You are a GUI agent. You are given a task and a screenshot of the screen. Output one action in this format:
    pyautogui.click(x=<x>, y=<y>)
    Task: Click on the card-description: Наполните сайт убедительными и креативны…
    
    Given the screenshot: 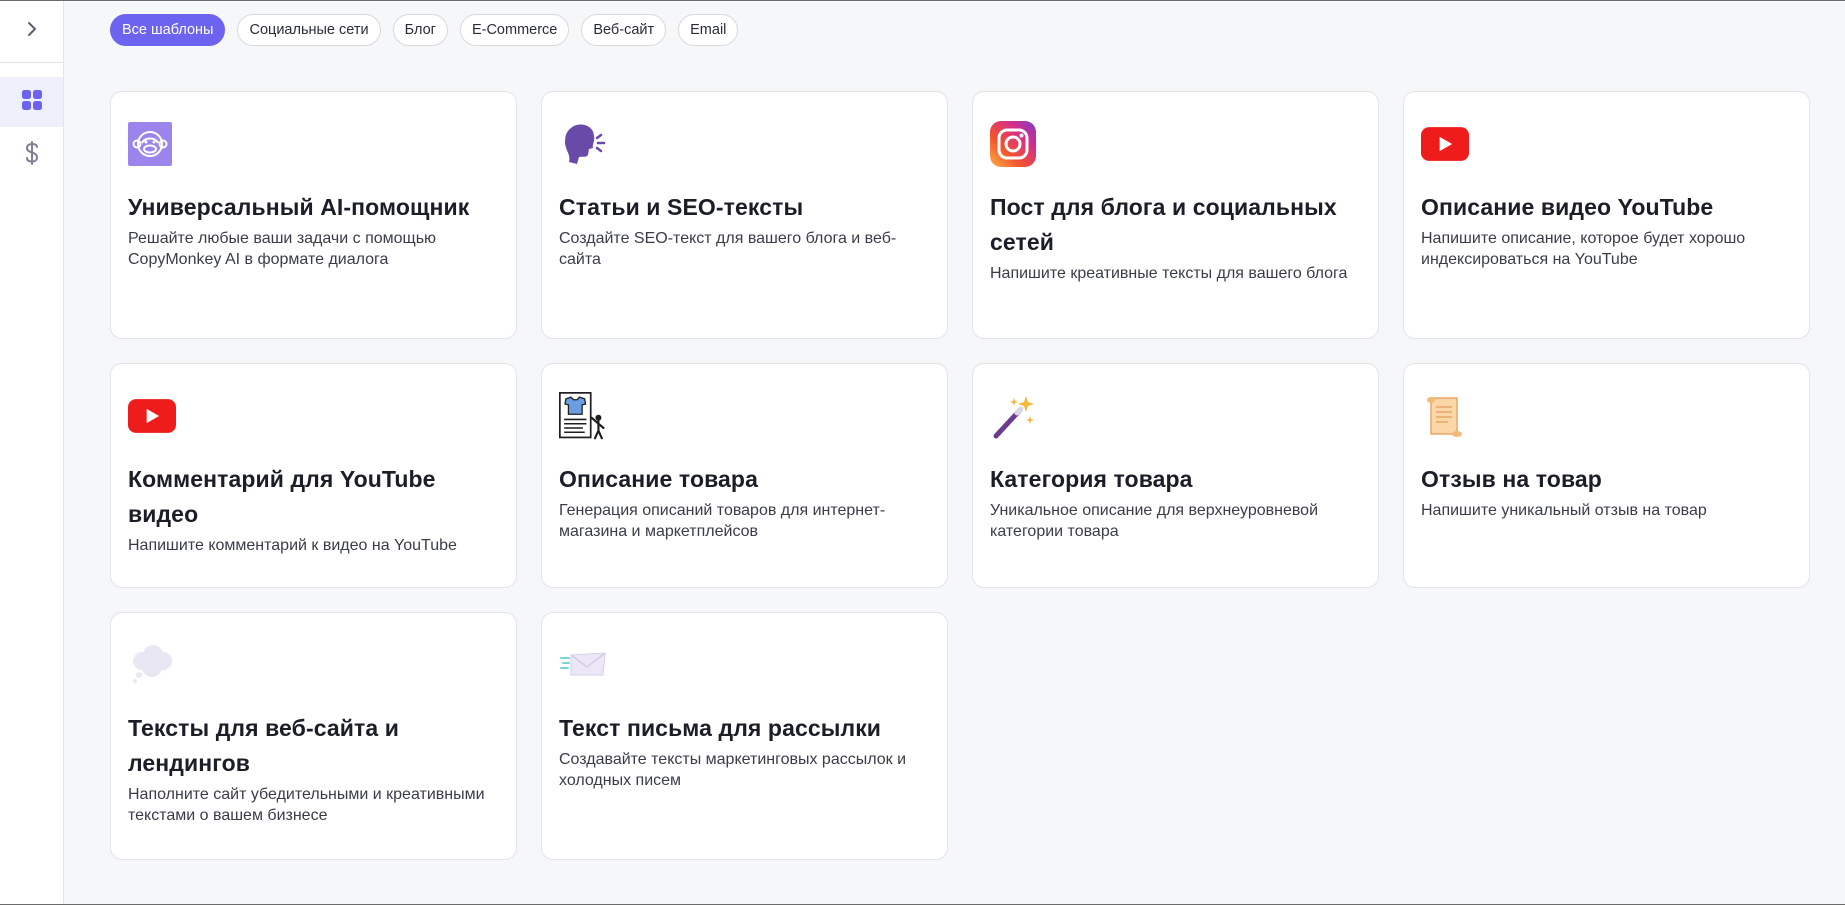 What is the action you would take?
    pyautogui.click(x=306, y=805)
    